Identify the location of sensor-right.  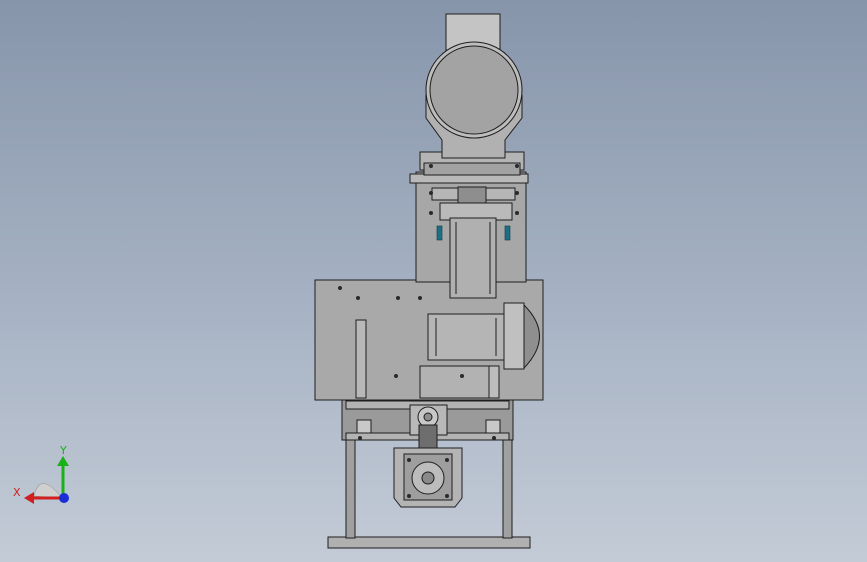
(507, 233).